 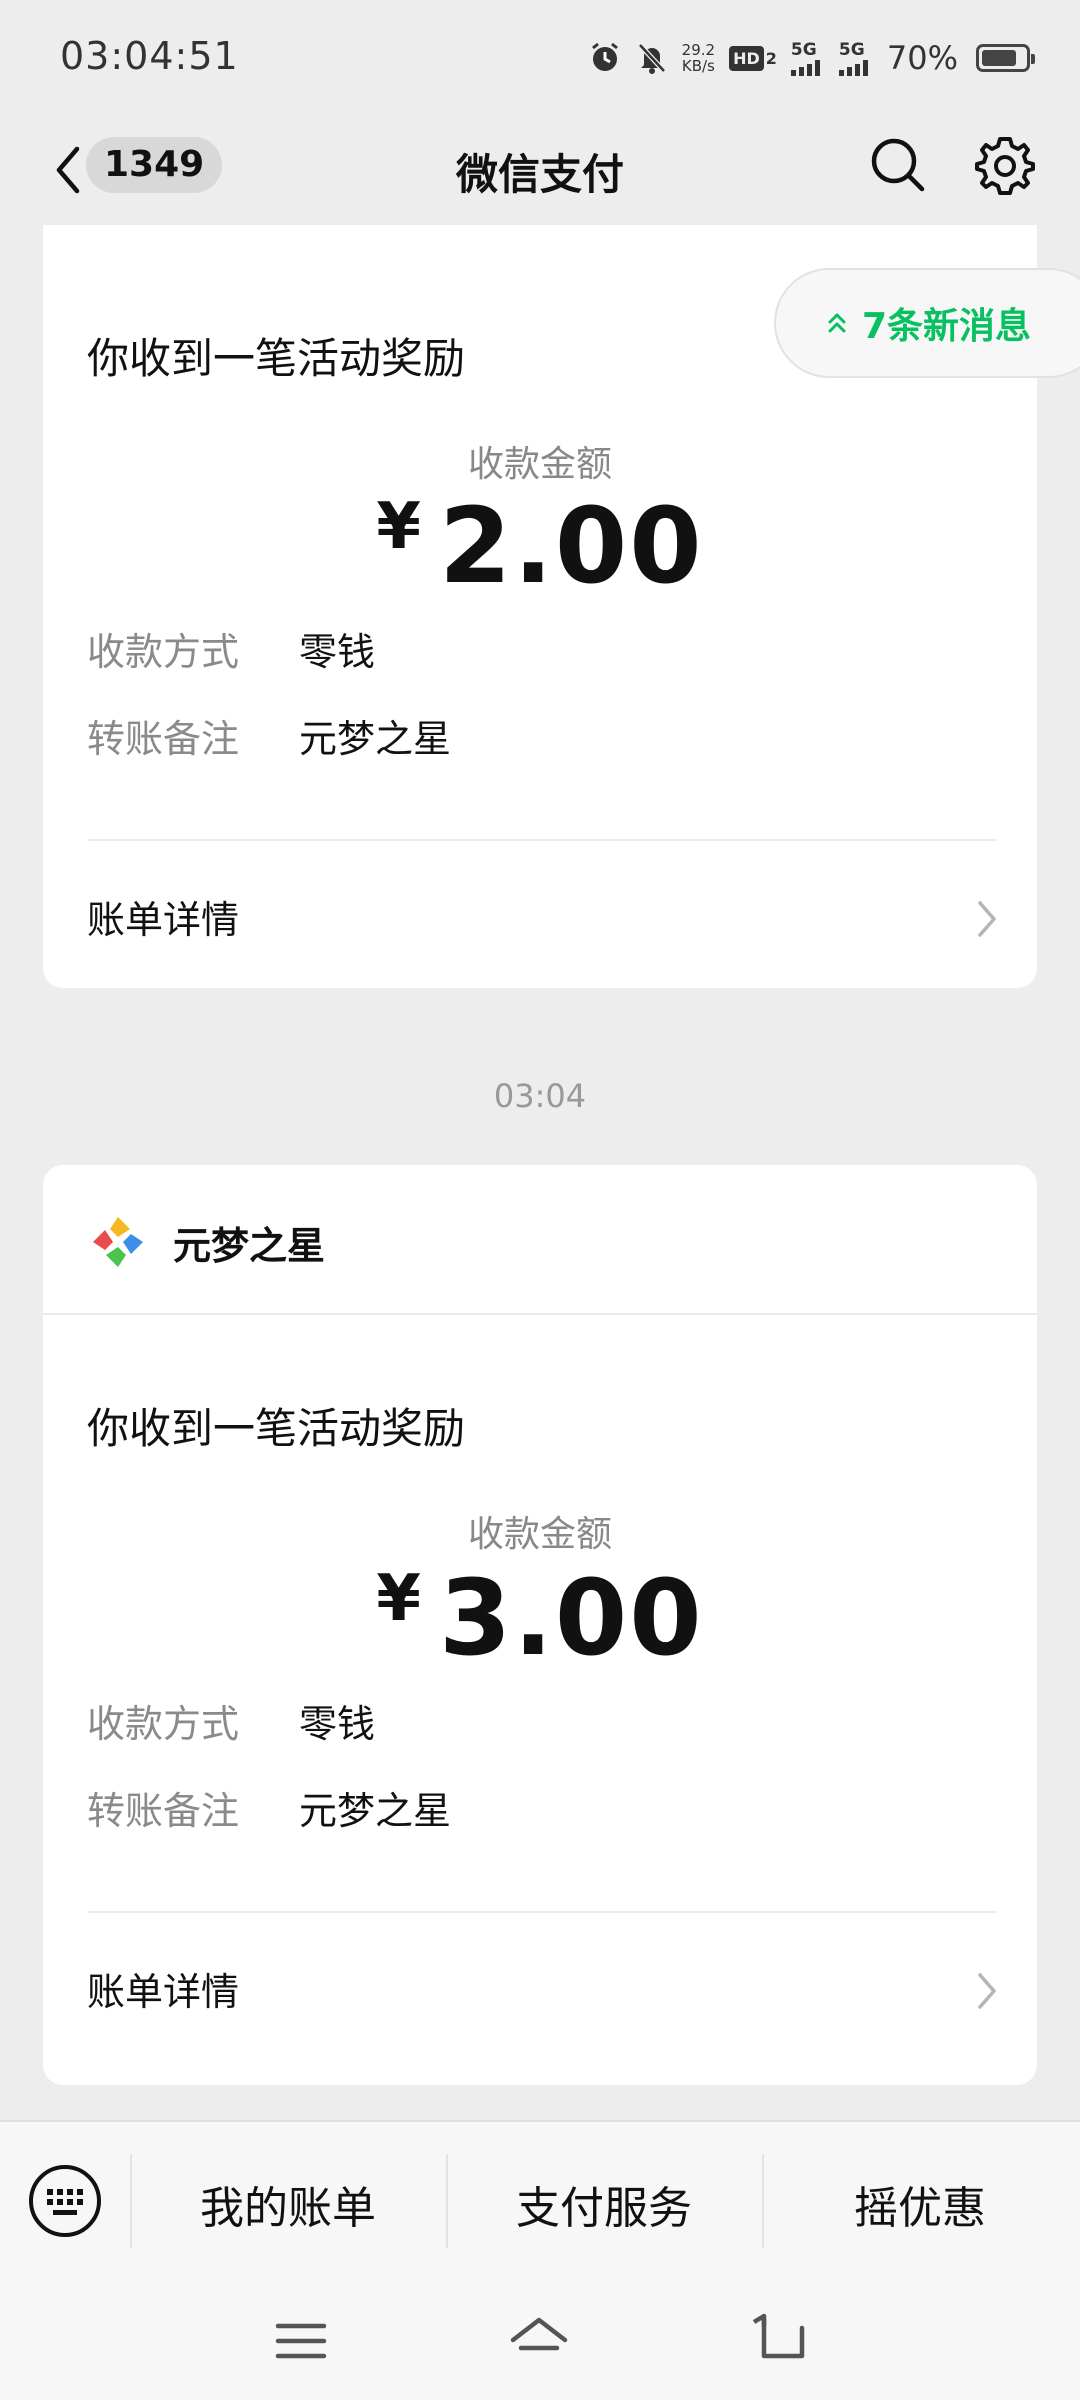 I want to click on home-button, so click(x=539, y=2341).